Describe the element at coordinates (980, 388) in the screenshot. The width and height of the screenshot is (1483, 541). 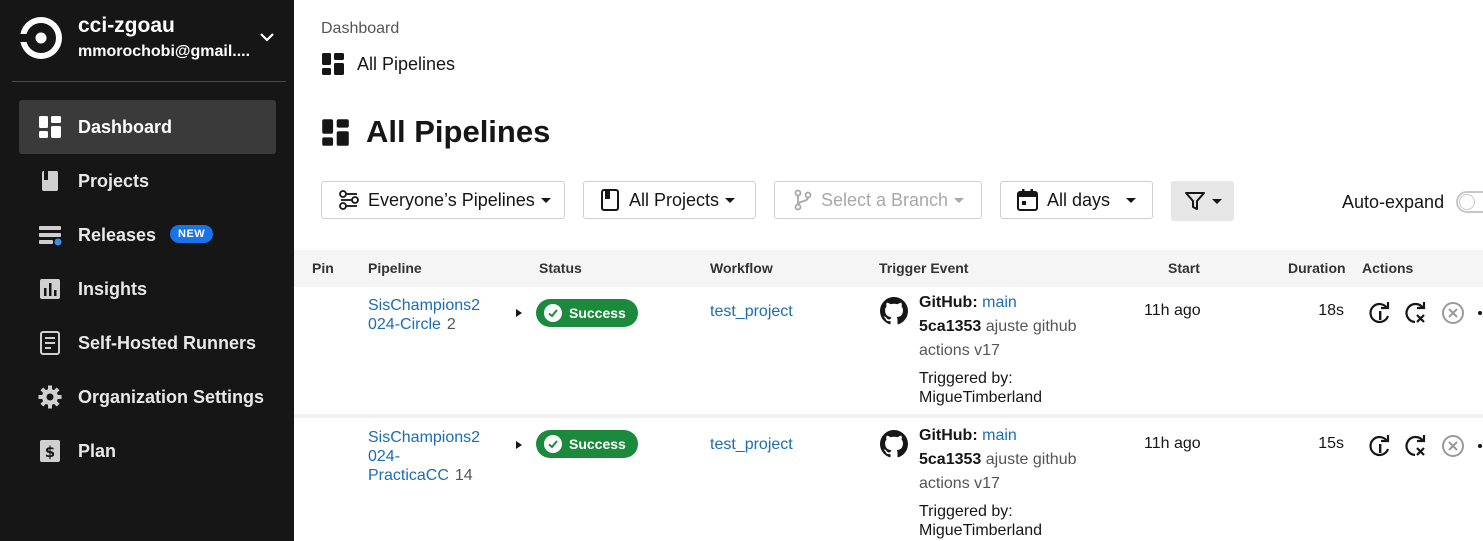
I see `triggered-by: Triggered by: MigueTimberland` at that location.